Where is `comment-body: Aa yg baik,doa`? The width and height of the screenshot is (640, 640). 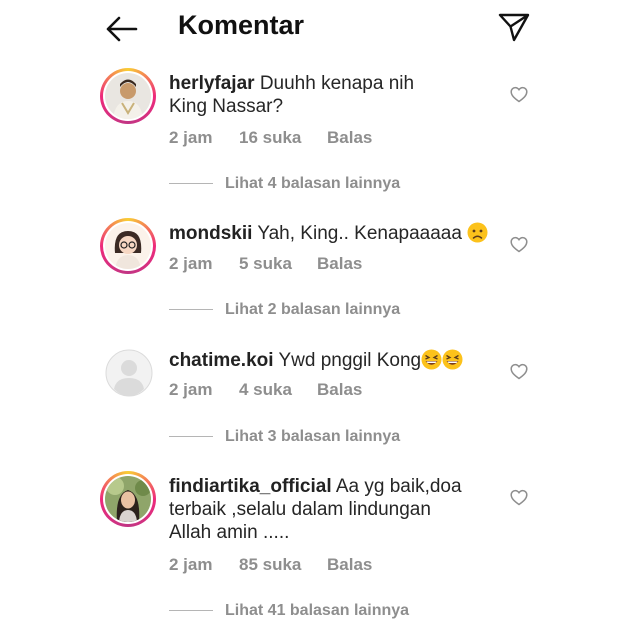
comment-body: Aa yg baik,doa is located at coordinates (398, 486).